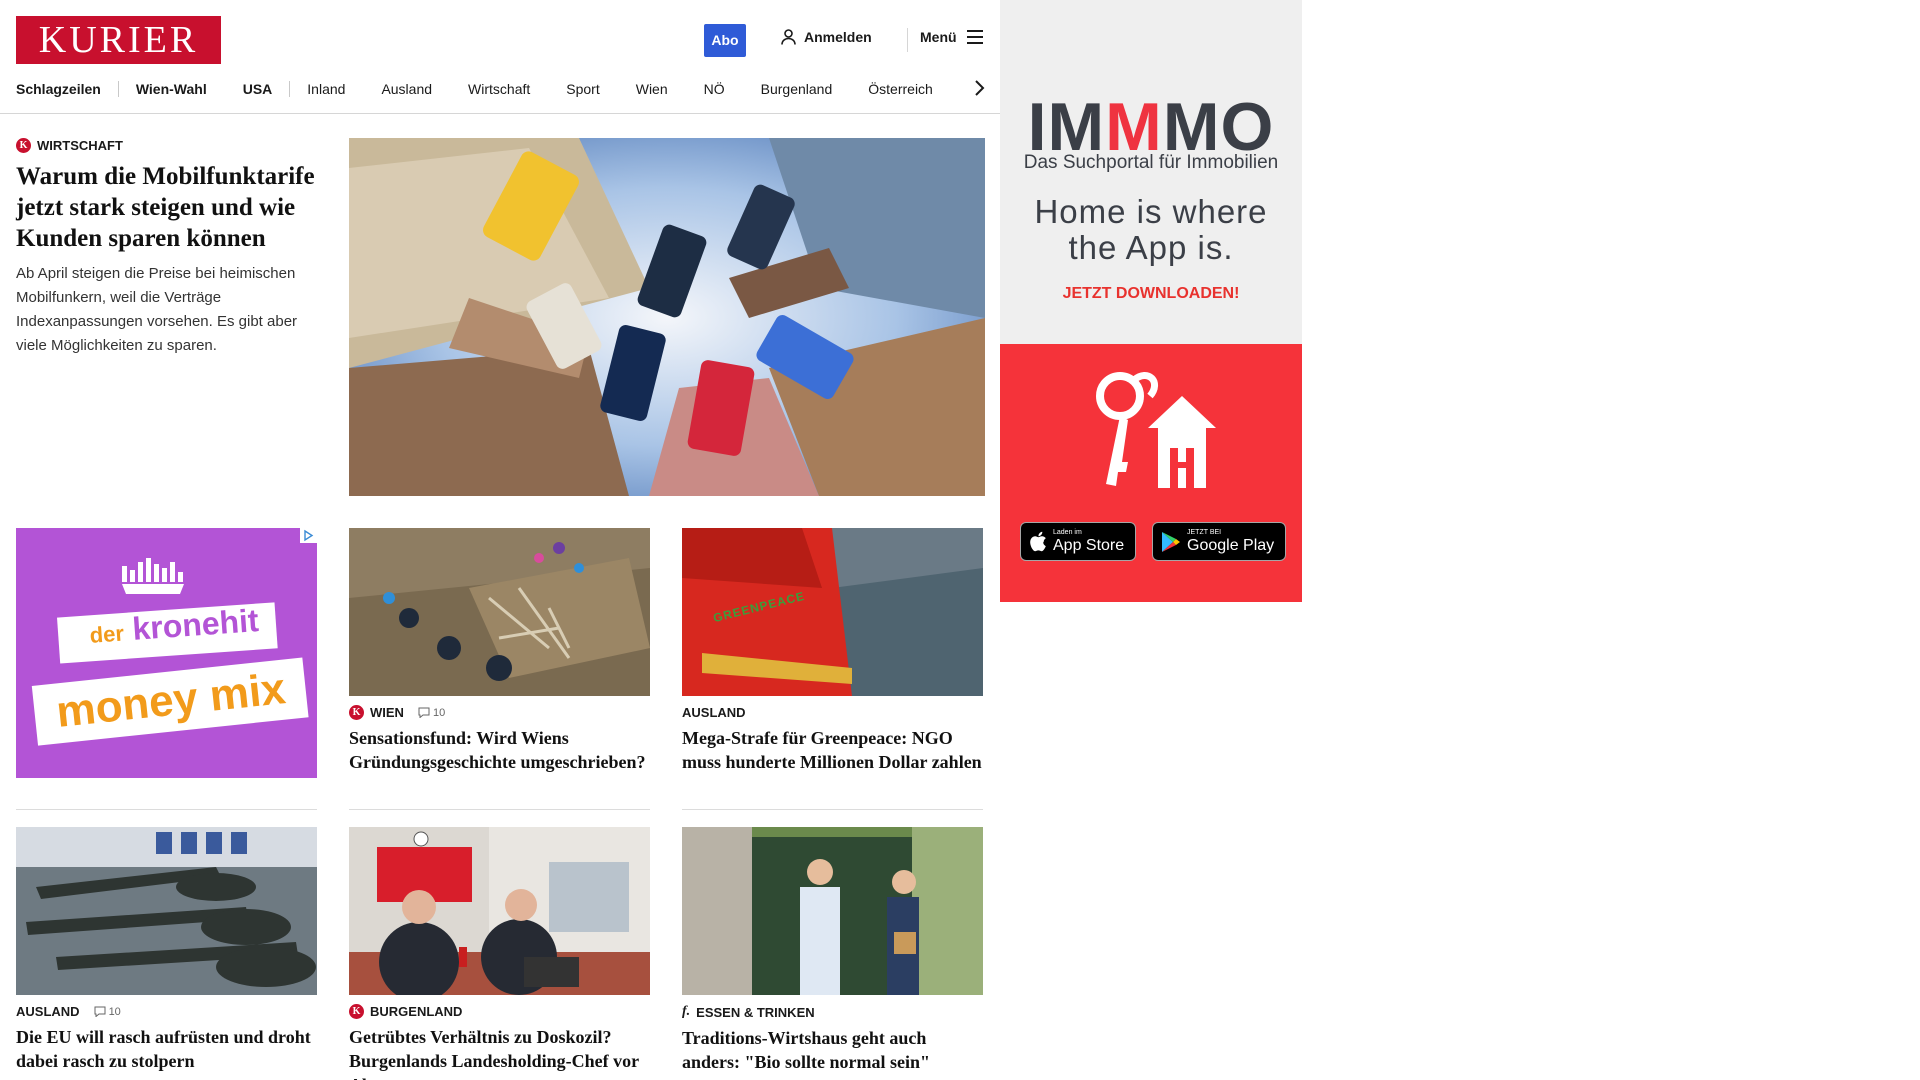 The height and width of the screenshot is (1080, 1920). I want to click on freizeit-badge: f., so click(686, 1011).